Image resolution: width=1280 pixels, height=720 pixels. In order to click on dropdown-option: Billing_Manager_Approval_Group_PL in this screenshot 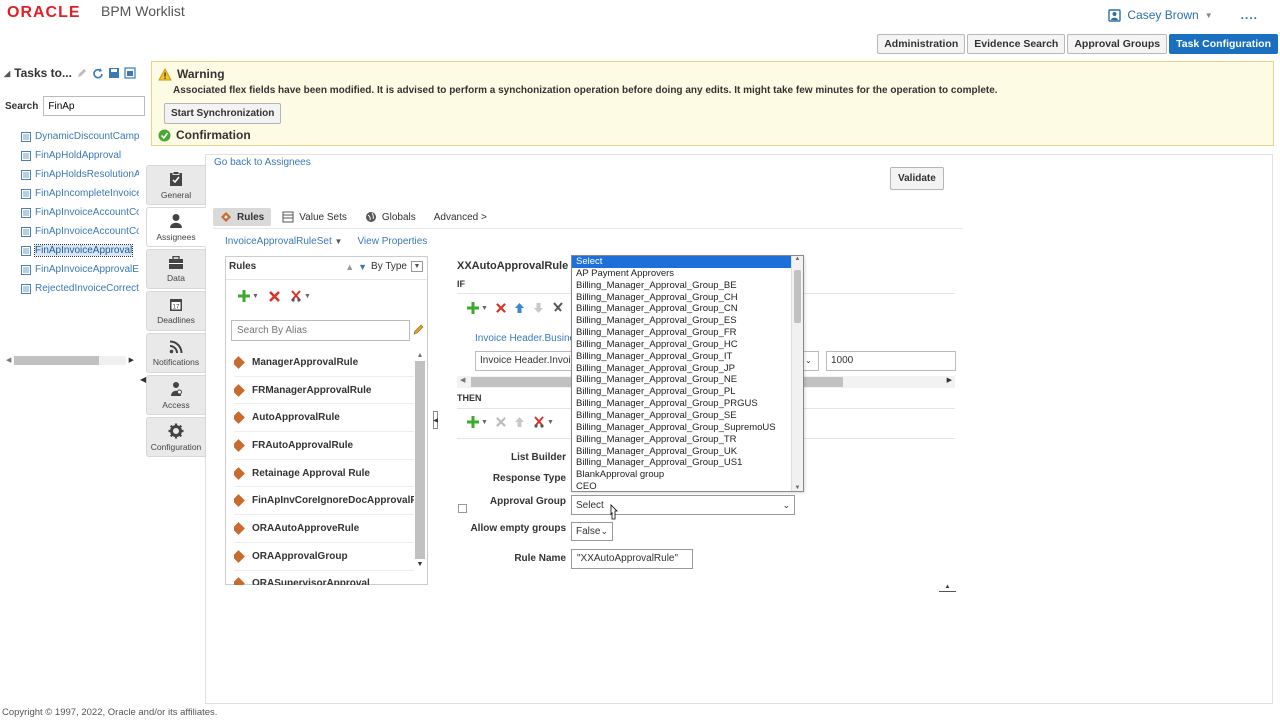, I will do `click(682, 392)`.